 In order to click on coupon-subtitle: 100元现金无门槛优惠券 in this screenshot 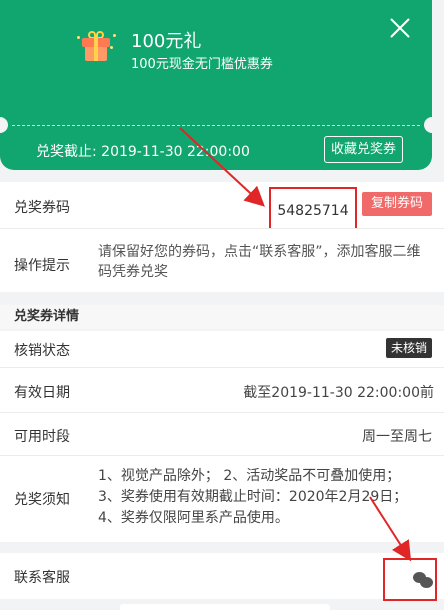, I will do `click(202, 64)`.